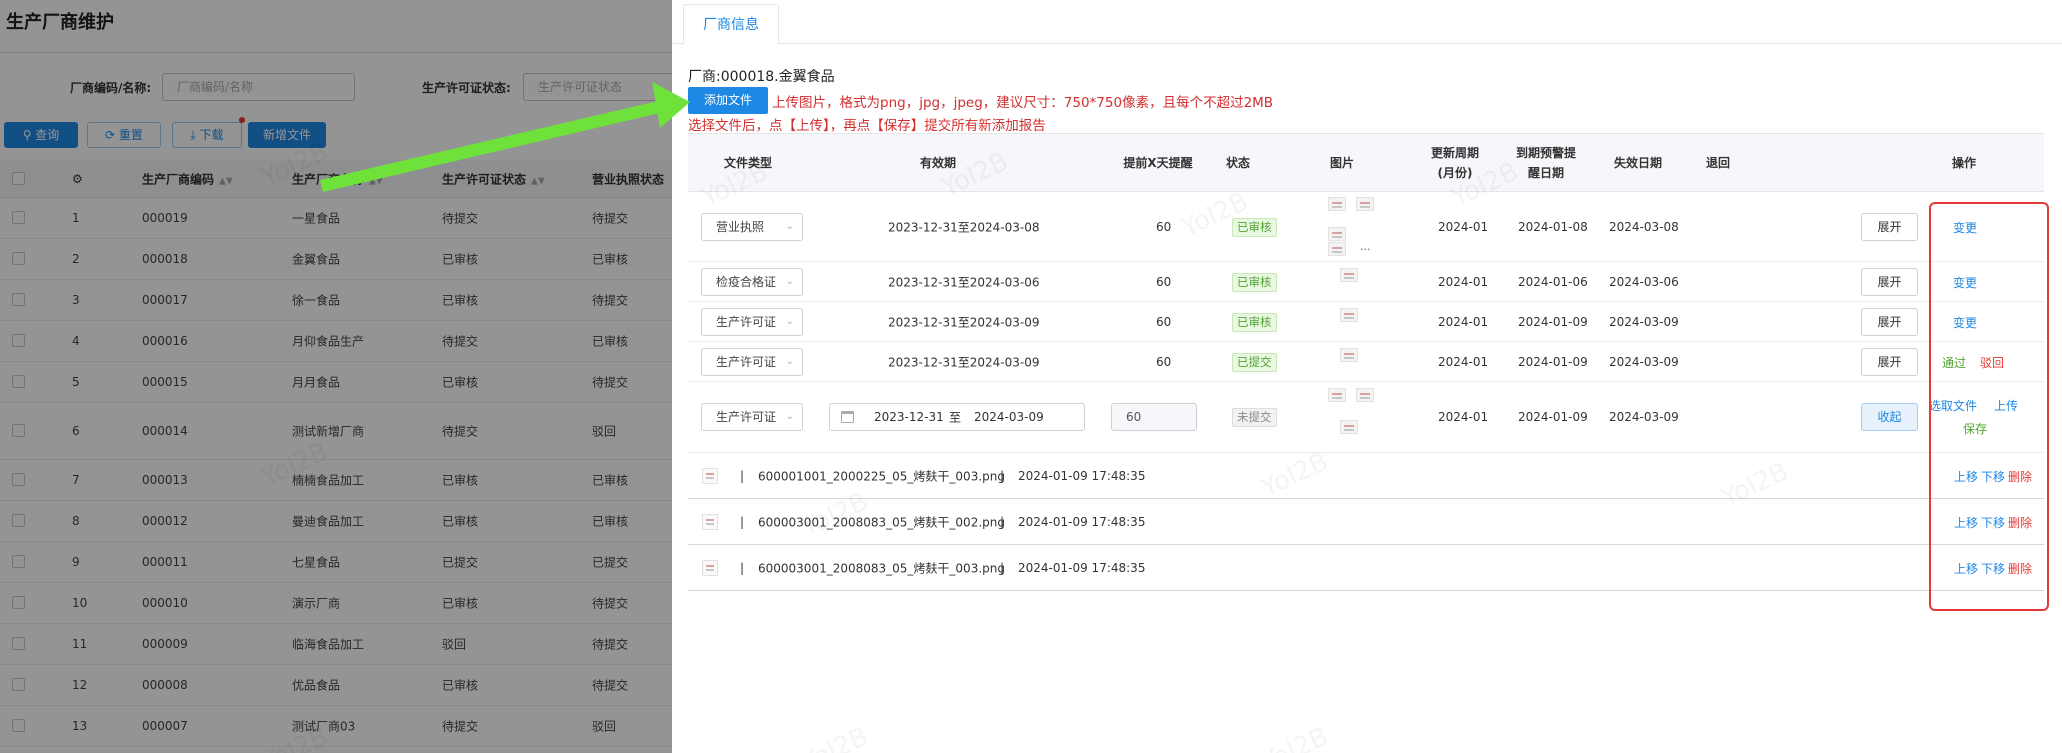 Image resolution: width=2062 pixels, height=753 pixels. What do you see at coordinates (1254, 362) in the screenshot?
I see `status-badge: 已提交` at bounding box center [1254, 362].